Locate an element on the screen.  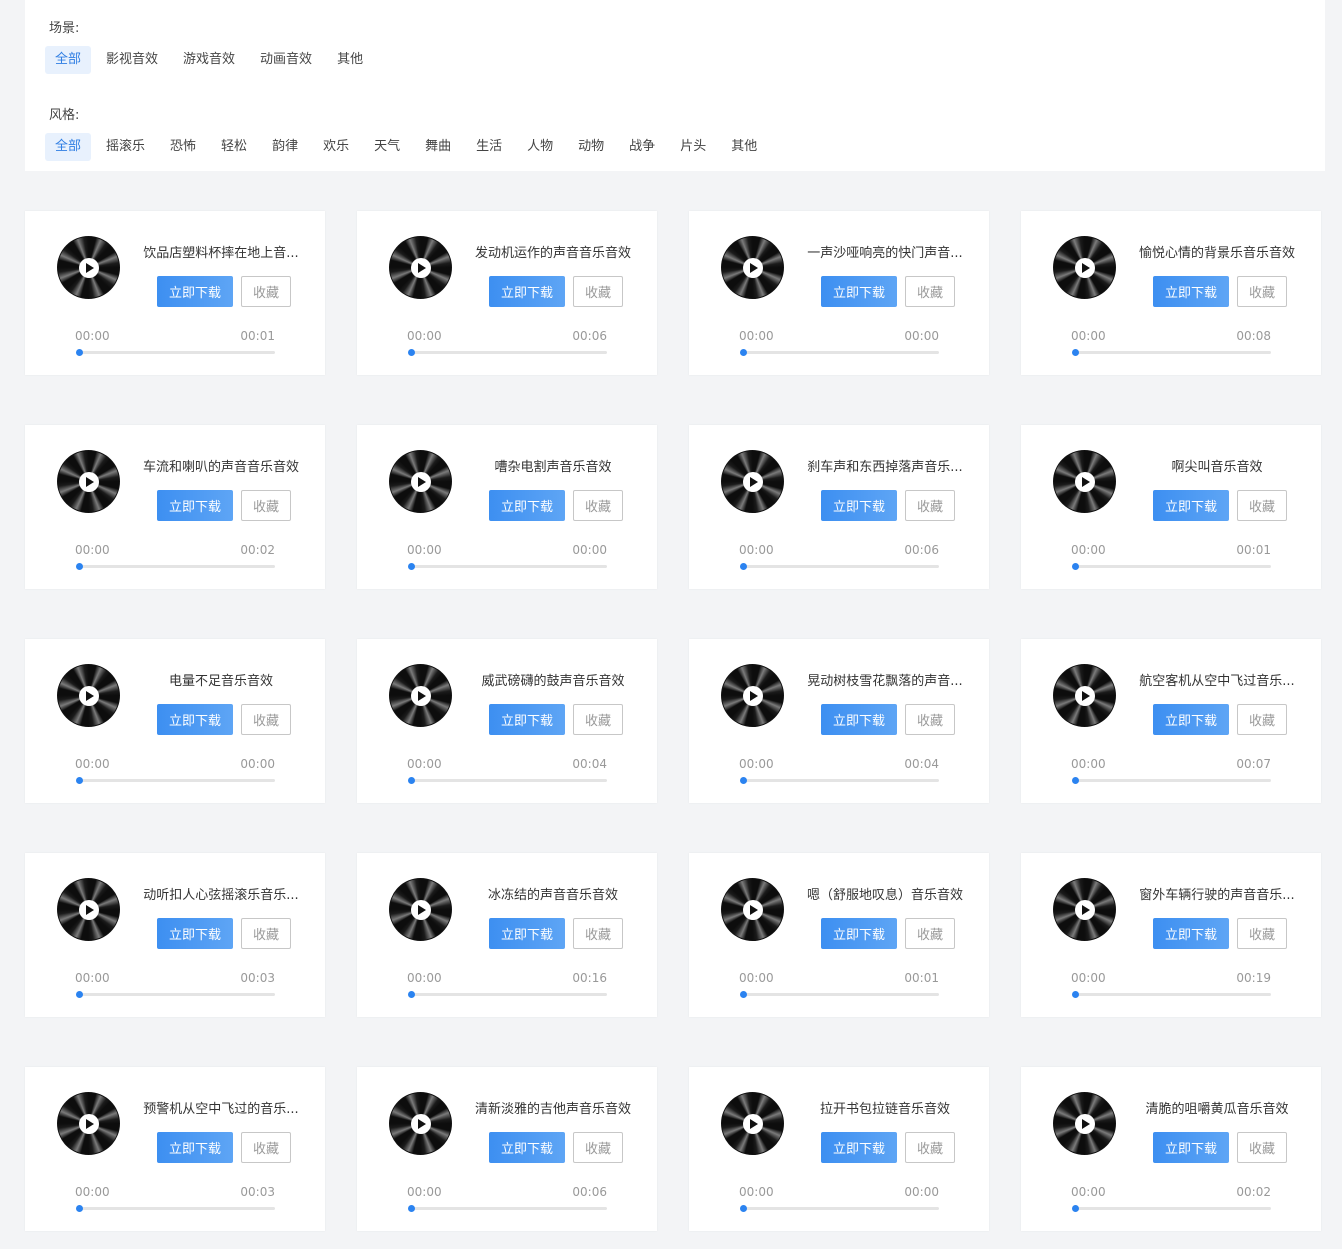
style-filter-chip-1: 摇滚乐 is located at coordinates (125, 147).